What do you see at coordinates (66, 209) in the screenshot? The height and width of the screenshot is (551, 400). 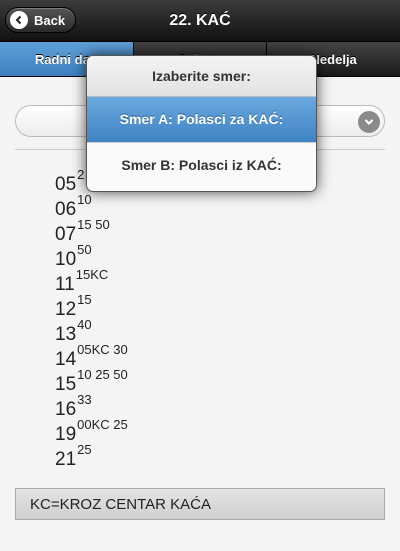 I see `hour: 06` at bounding box center [66, 209].